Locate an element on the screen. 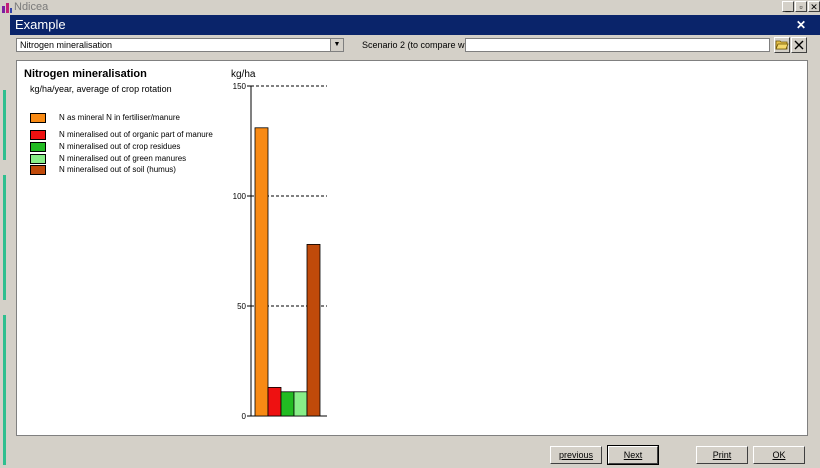 The height and width of the screenshot is (468, 820). y-tick-label: 150 is located at coordinates (240, 86).